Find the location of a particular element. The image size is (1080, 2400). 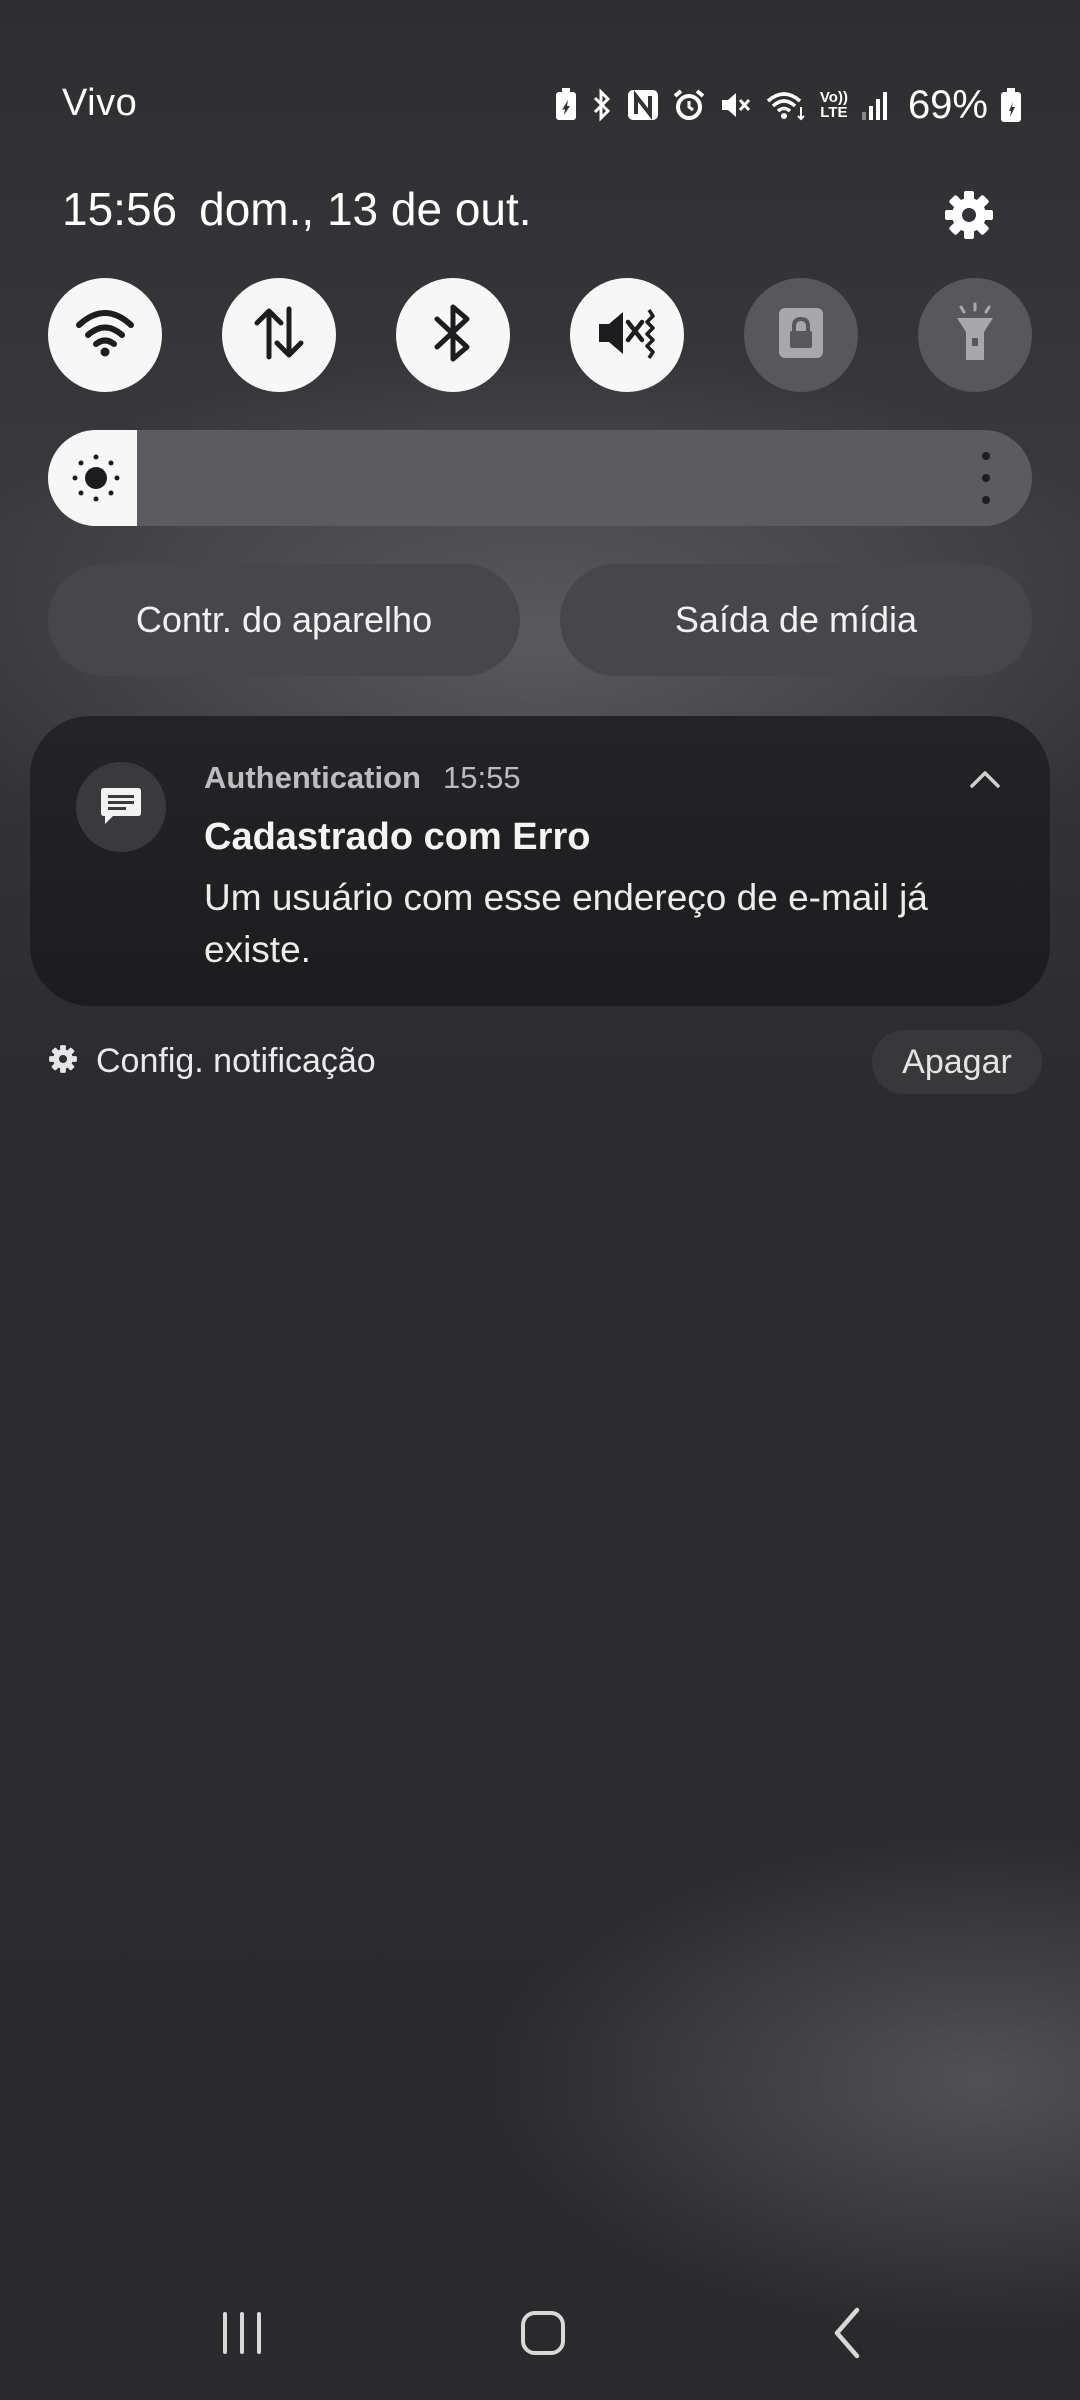

lock-icon is located at coordinates (801, 335).